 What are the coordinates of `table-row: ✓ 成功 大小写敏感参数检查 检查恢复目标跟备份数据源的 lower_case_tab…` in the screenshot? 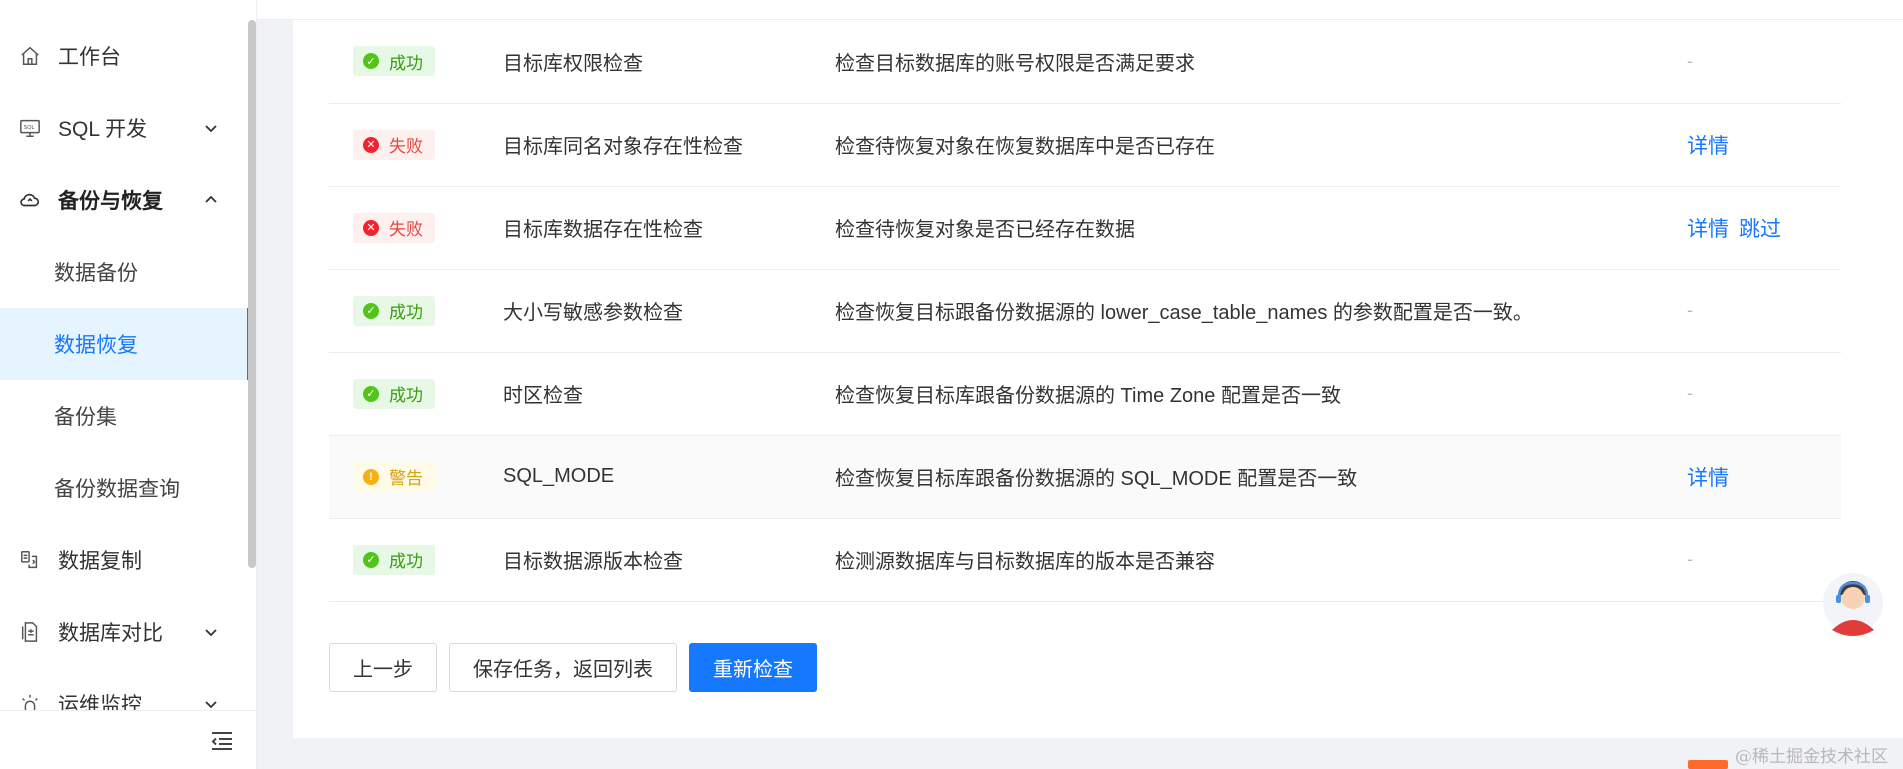 It's located at (1085, 311).